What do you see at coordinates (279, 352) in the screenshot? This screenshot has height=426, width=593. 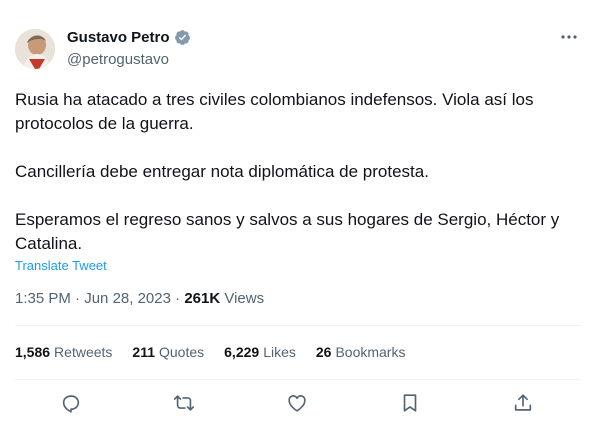 I see `likes-label: Likes` at bounding box center [279, 352].